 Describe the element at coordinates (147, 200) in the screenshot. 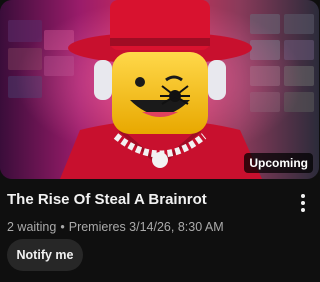

I see `video-title: The Rise Of Steal A Brainrot` at that location.